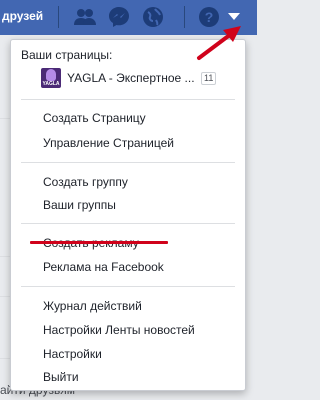 This screenshot has height=400, width=320. I want to click on globe-icon, so click(153, 17).